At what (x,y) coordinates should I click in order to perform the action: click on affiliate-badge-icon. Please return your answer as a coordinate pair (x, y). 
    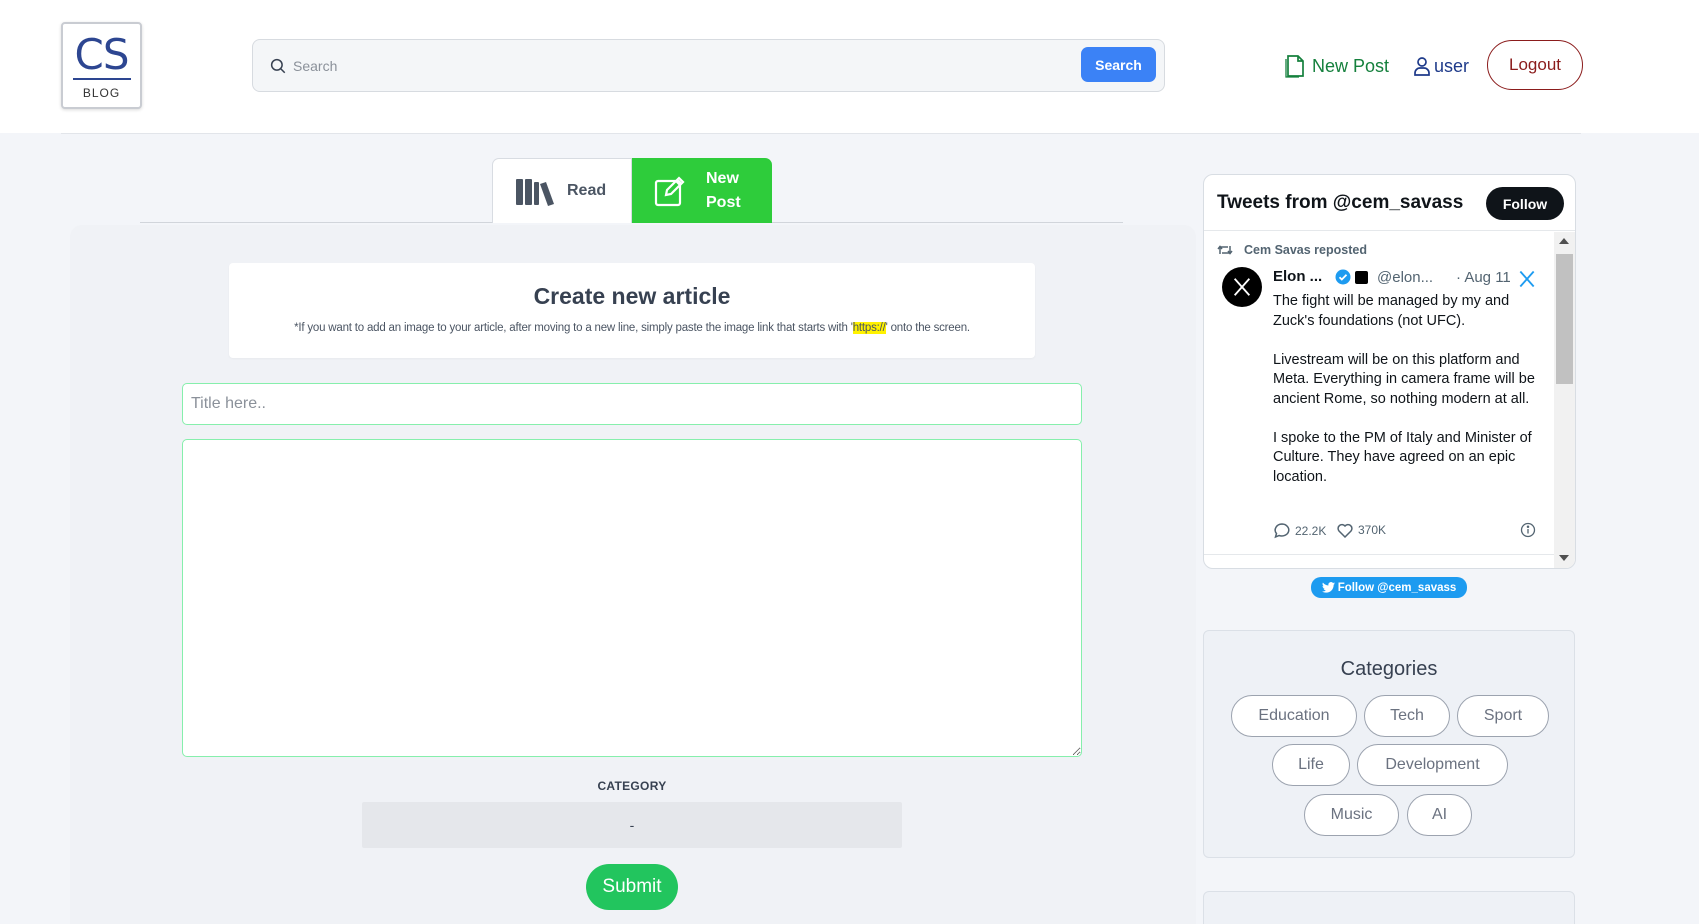
    Looking at the image, I should click on (1361, 277).